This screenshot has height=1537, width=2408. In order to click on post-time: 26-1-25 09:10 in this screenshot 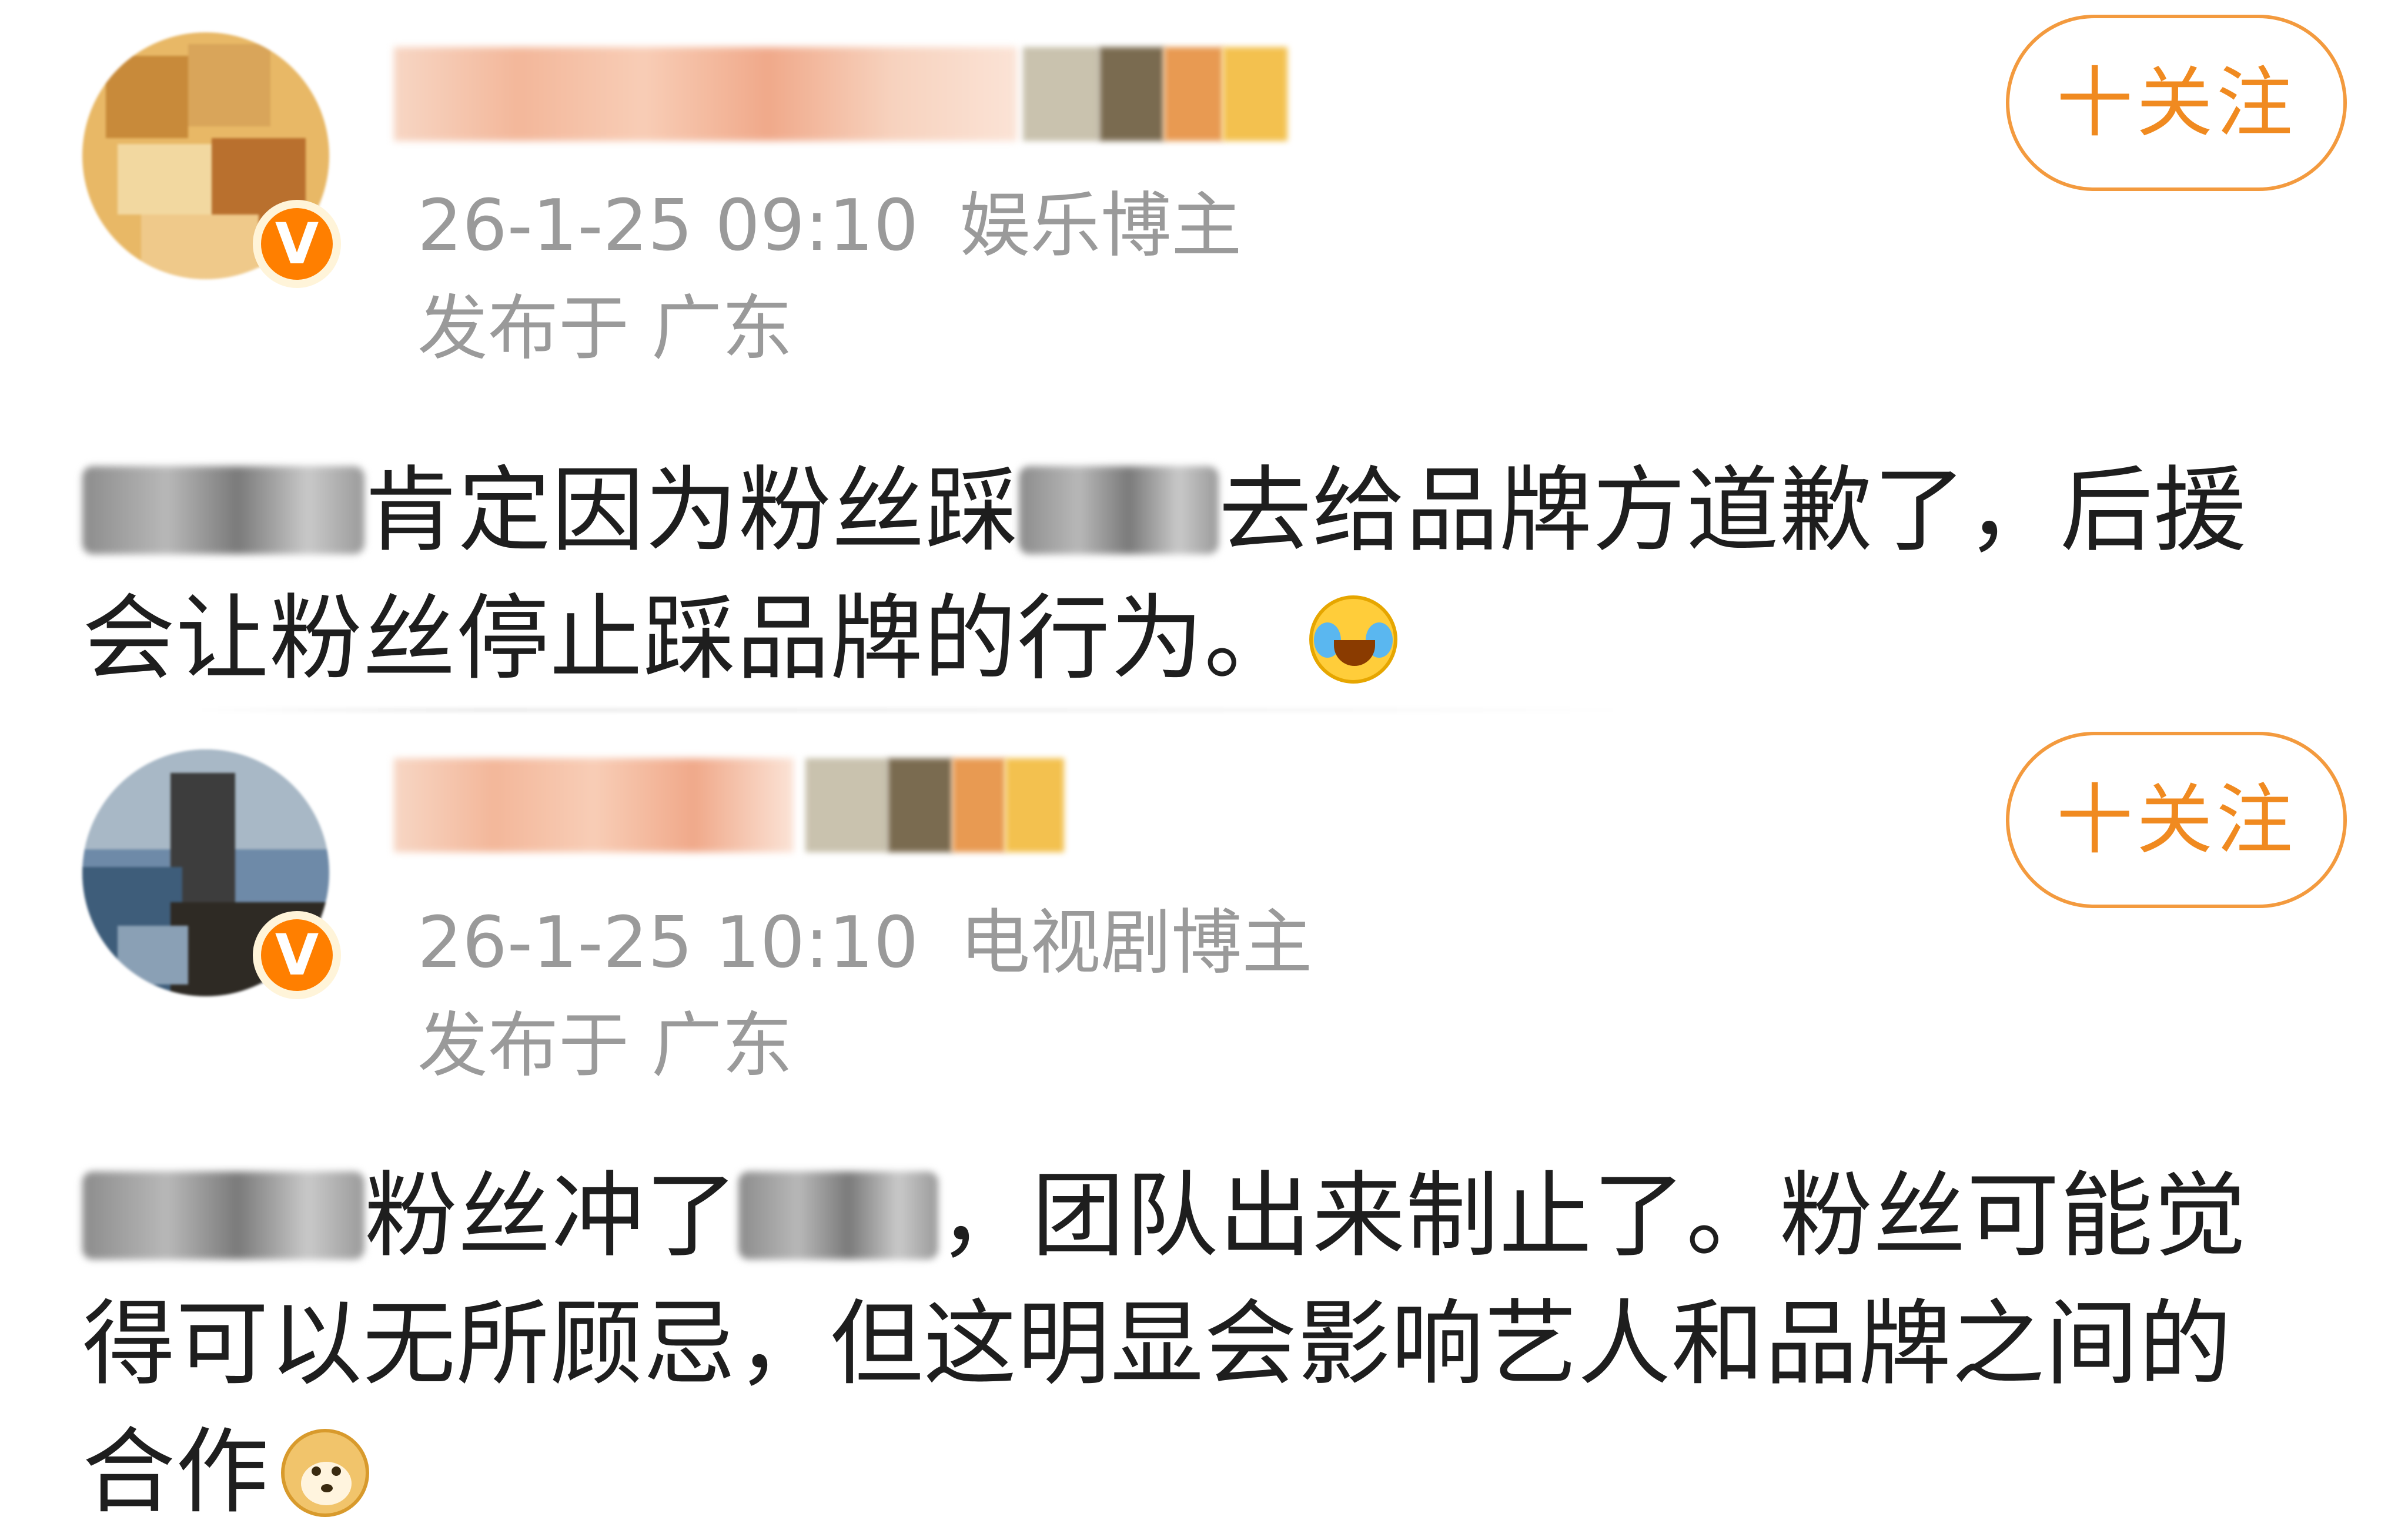, I will do `click(668, 226)`.